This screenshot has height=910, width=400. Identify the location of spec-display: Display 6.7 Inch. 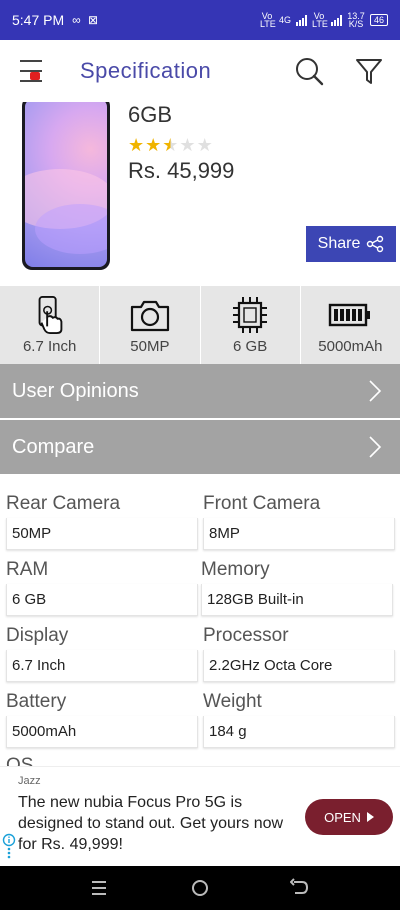
(102, 653).